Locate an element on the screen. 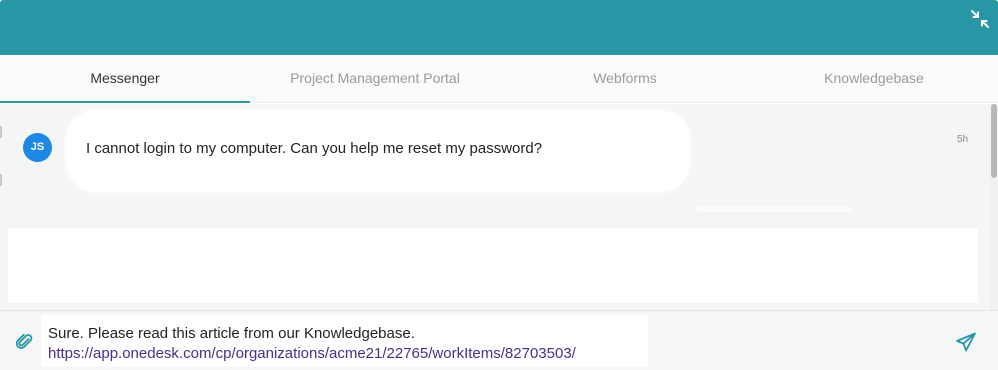 This screenshot has width=998, height=370. collapse-arrows-icon is located at coordinates (980, 19).